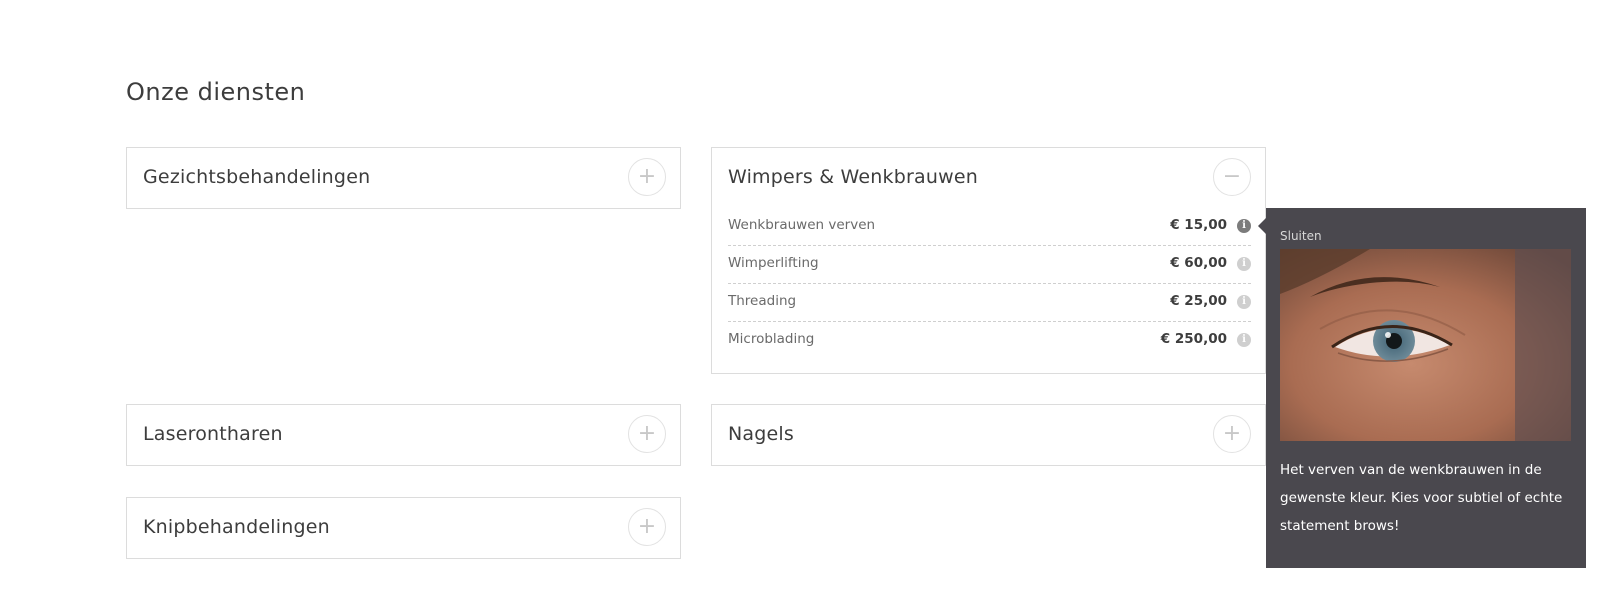  Describe the element at coordinates (1193, 339) in the screenshot. I see `service-price: € 250,00` at that location.